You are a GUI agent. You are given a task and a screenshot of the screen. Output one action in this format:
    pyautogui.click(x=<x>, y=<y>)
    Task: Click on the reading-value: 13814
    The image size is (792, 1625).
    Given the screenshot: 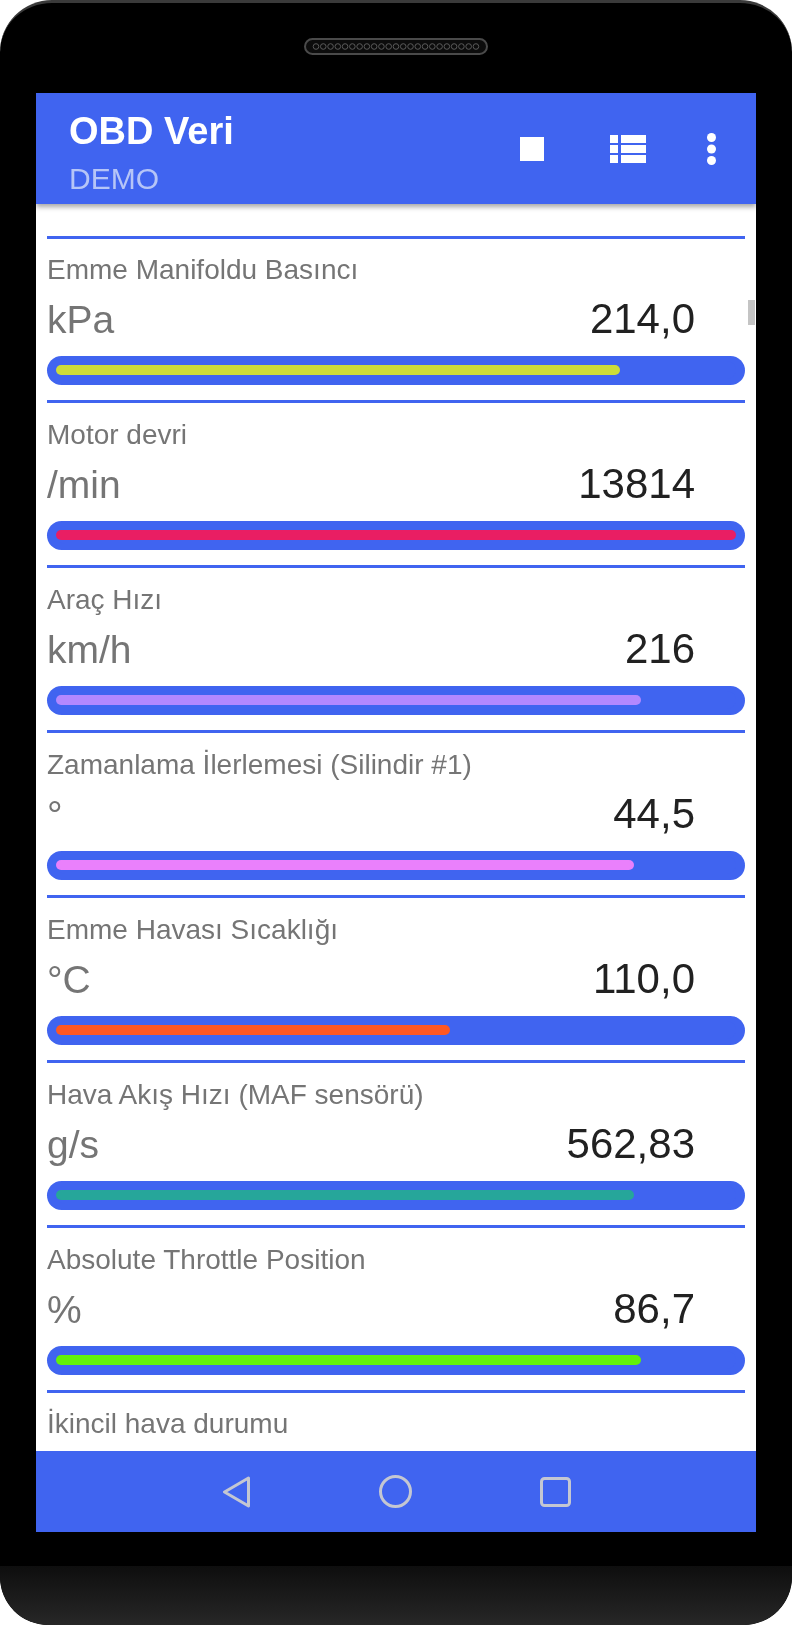 What is the action you would take?
    pyautogui.click(x=636, y=484)
    